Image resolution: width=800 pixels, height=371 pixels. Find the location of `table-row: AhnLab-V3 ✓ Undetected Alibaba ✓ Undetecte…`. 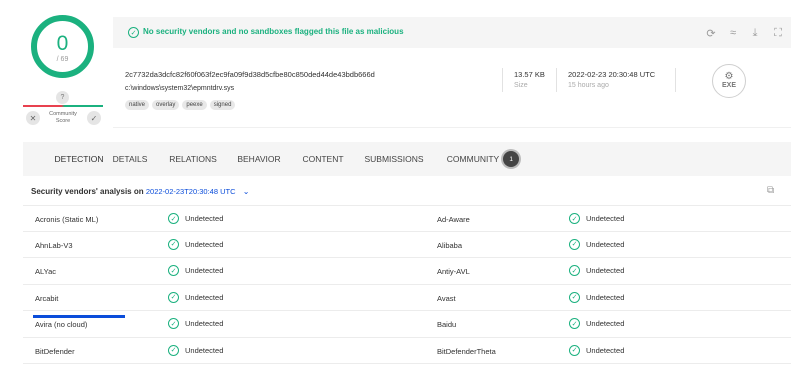

table-row: AhnLab-V3 ✓ Undetected Alibaba ✓ Undetecte… is located at coordinates (407, 245).